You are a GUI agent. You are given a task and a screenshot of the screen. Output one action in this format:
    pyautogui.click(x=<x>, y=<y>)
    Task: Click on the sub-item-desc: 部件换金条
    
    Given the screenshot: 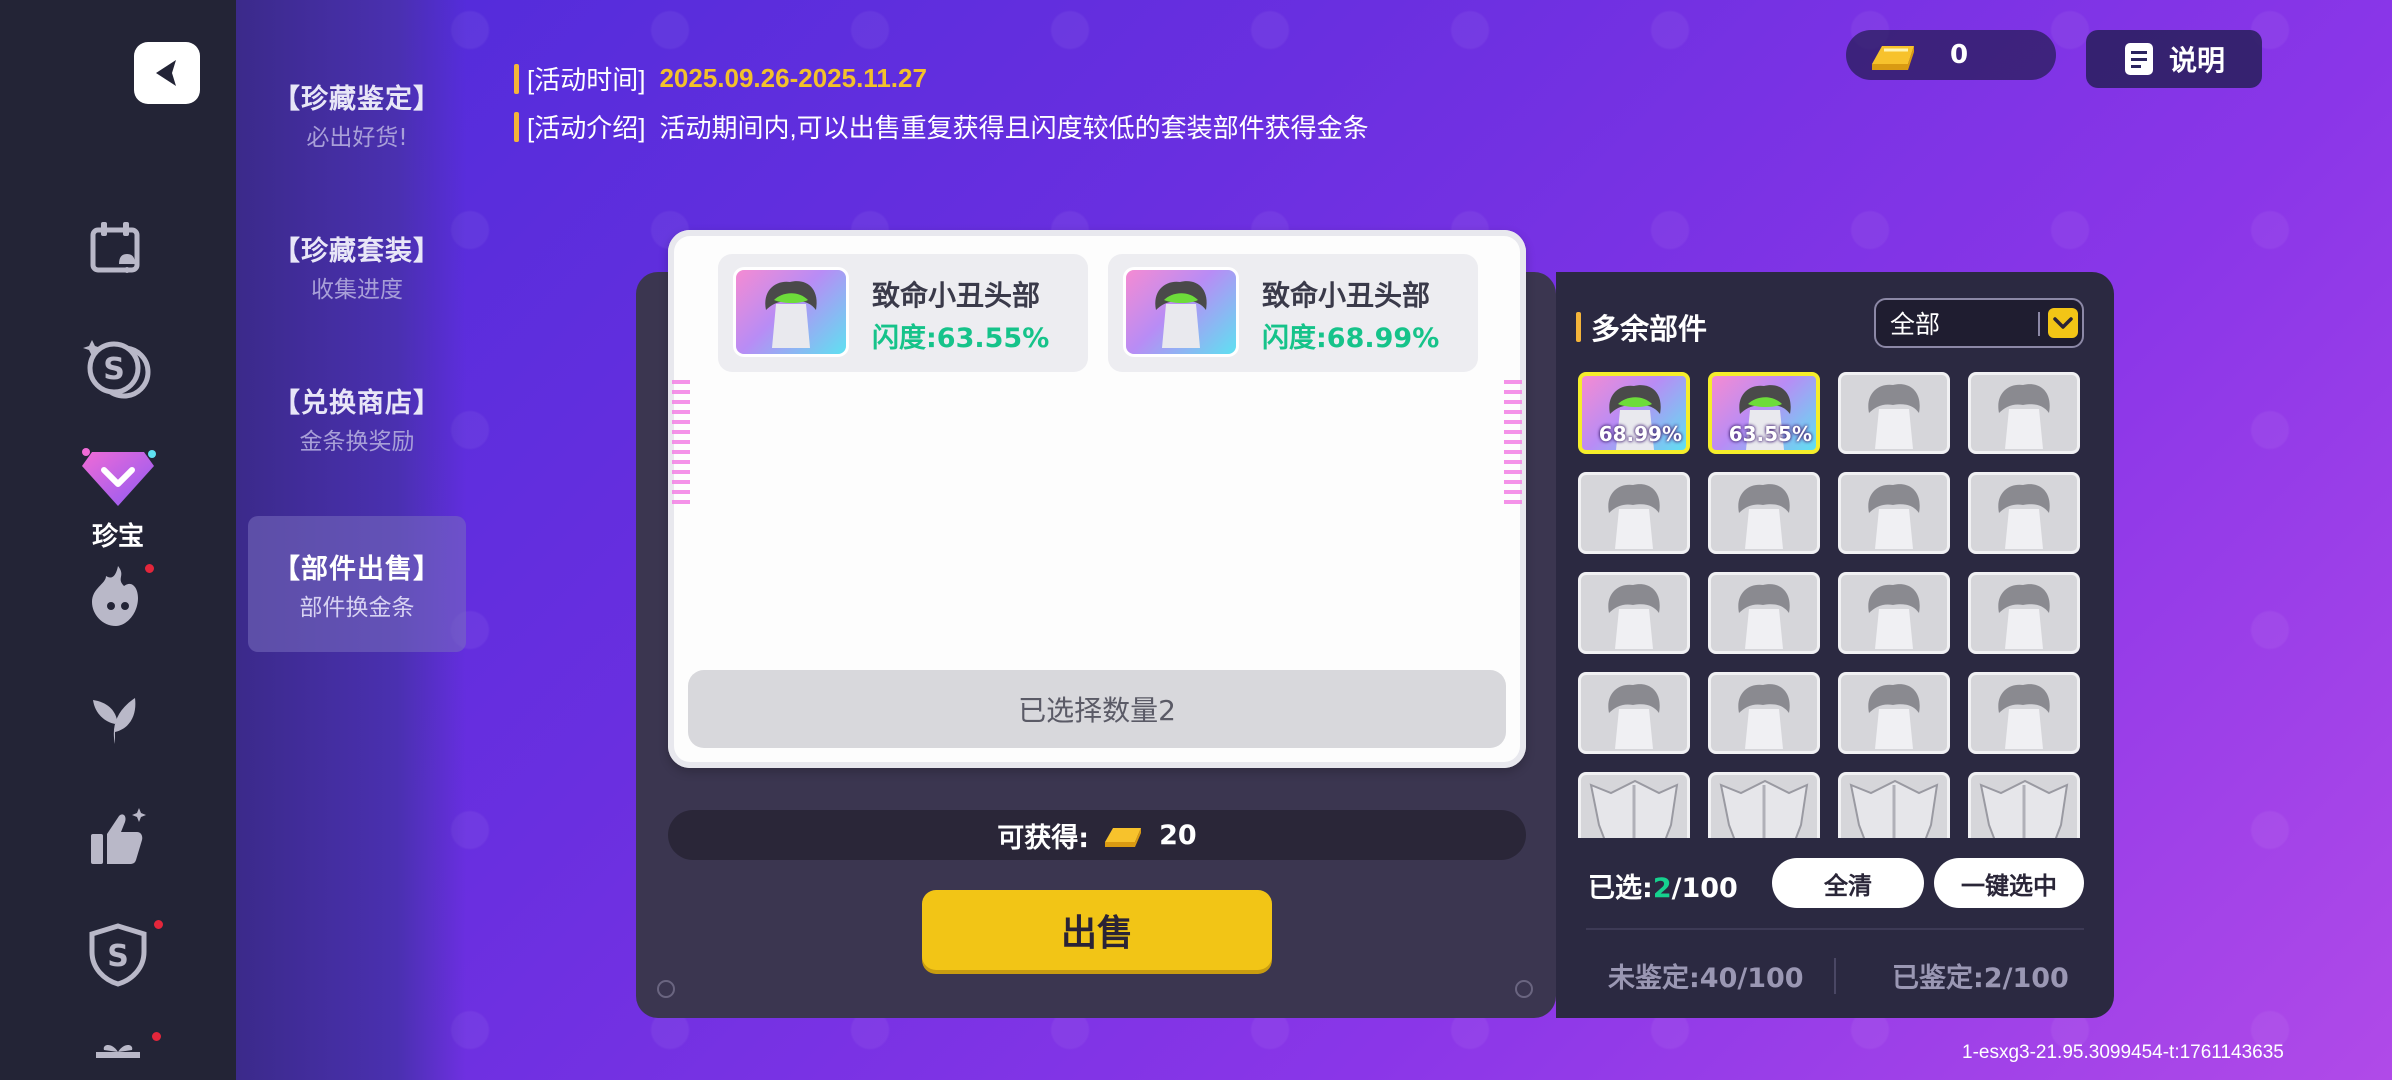 What is the action you would take?
    pyautogui.click(x=357, y=607)
    